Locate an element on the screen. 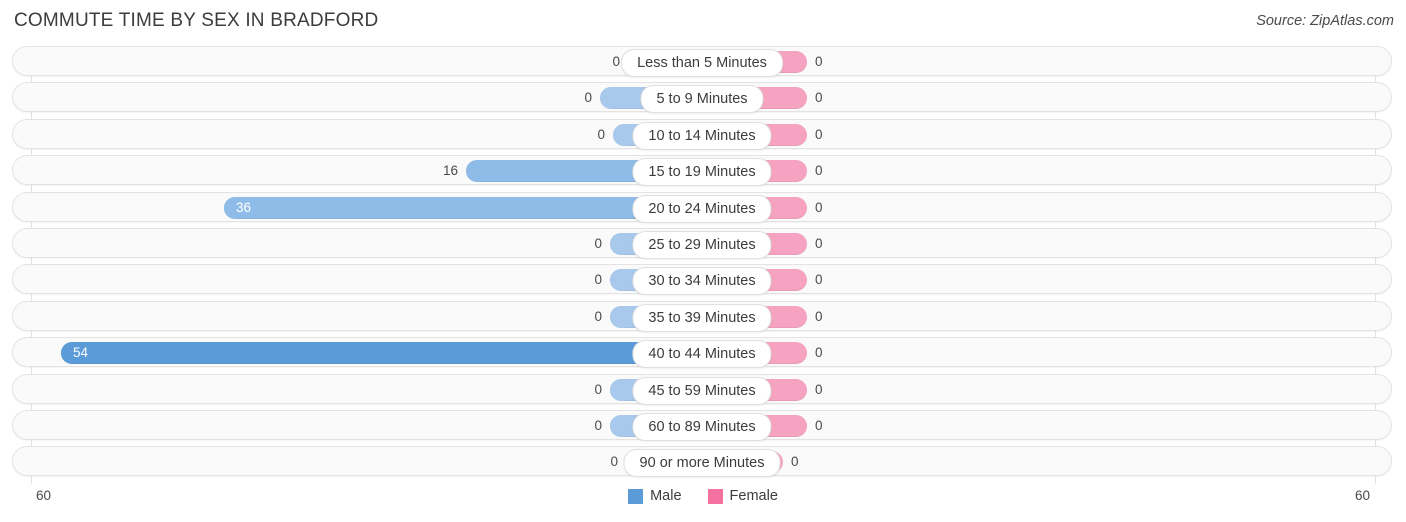  legend-label: Male is located at coordinates (666, 496).